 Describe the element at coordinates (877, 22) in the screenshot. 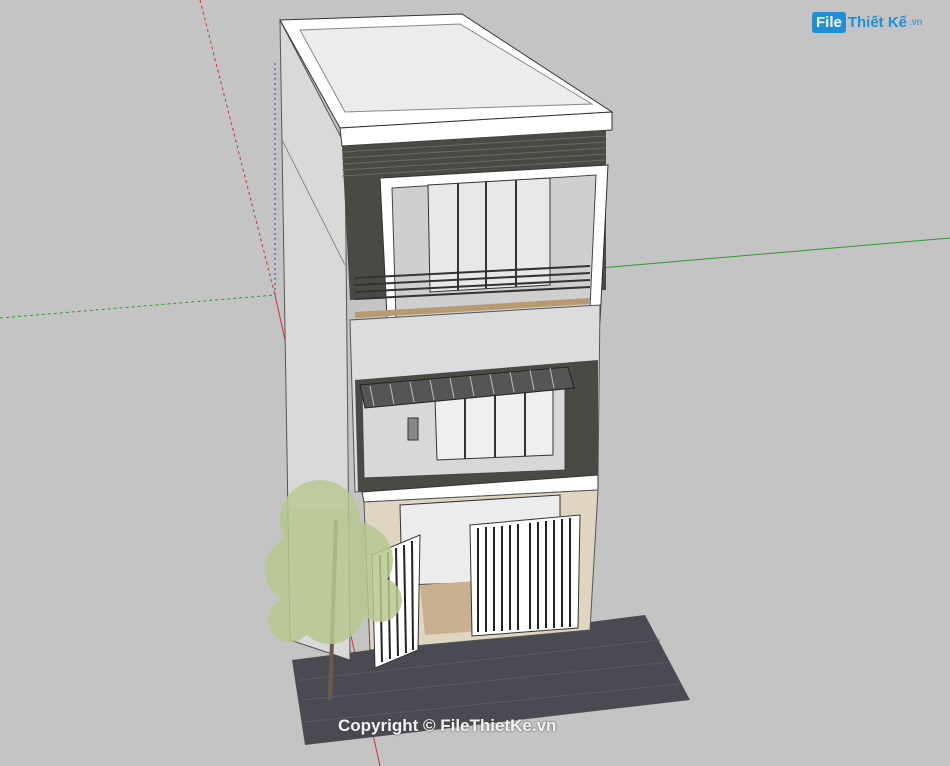

I see `logo-text: Thiết Kế` at that location.